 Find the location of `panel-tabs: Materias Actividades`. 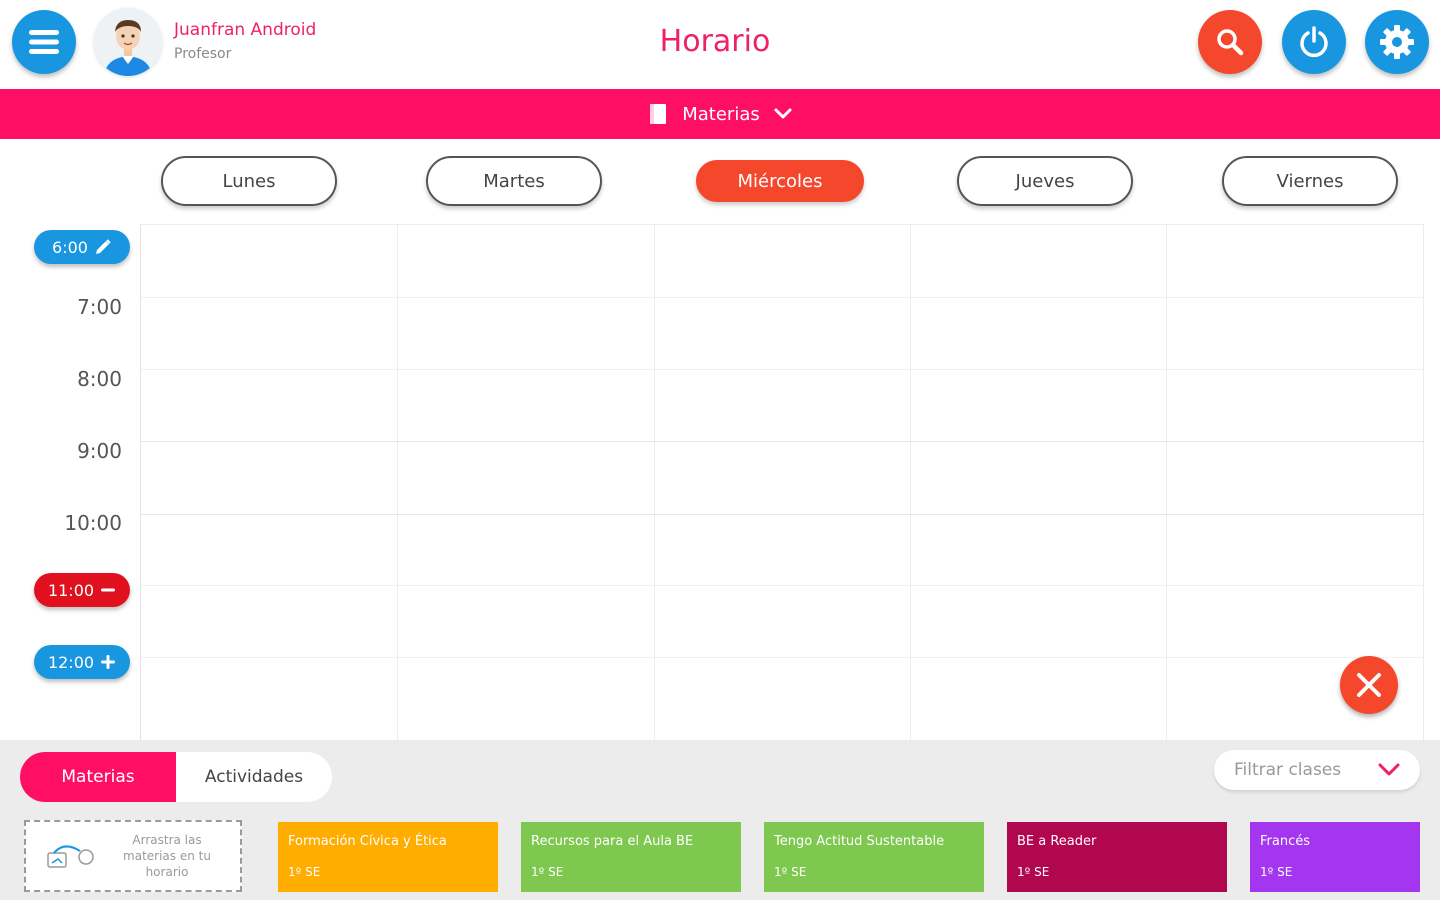

panel-tabs: Materias Actividades is located at coordinates (176, 777).